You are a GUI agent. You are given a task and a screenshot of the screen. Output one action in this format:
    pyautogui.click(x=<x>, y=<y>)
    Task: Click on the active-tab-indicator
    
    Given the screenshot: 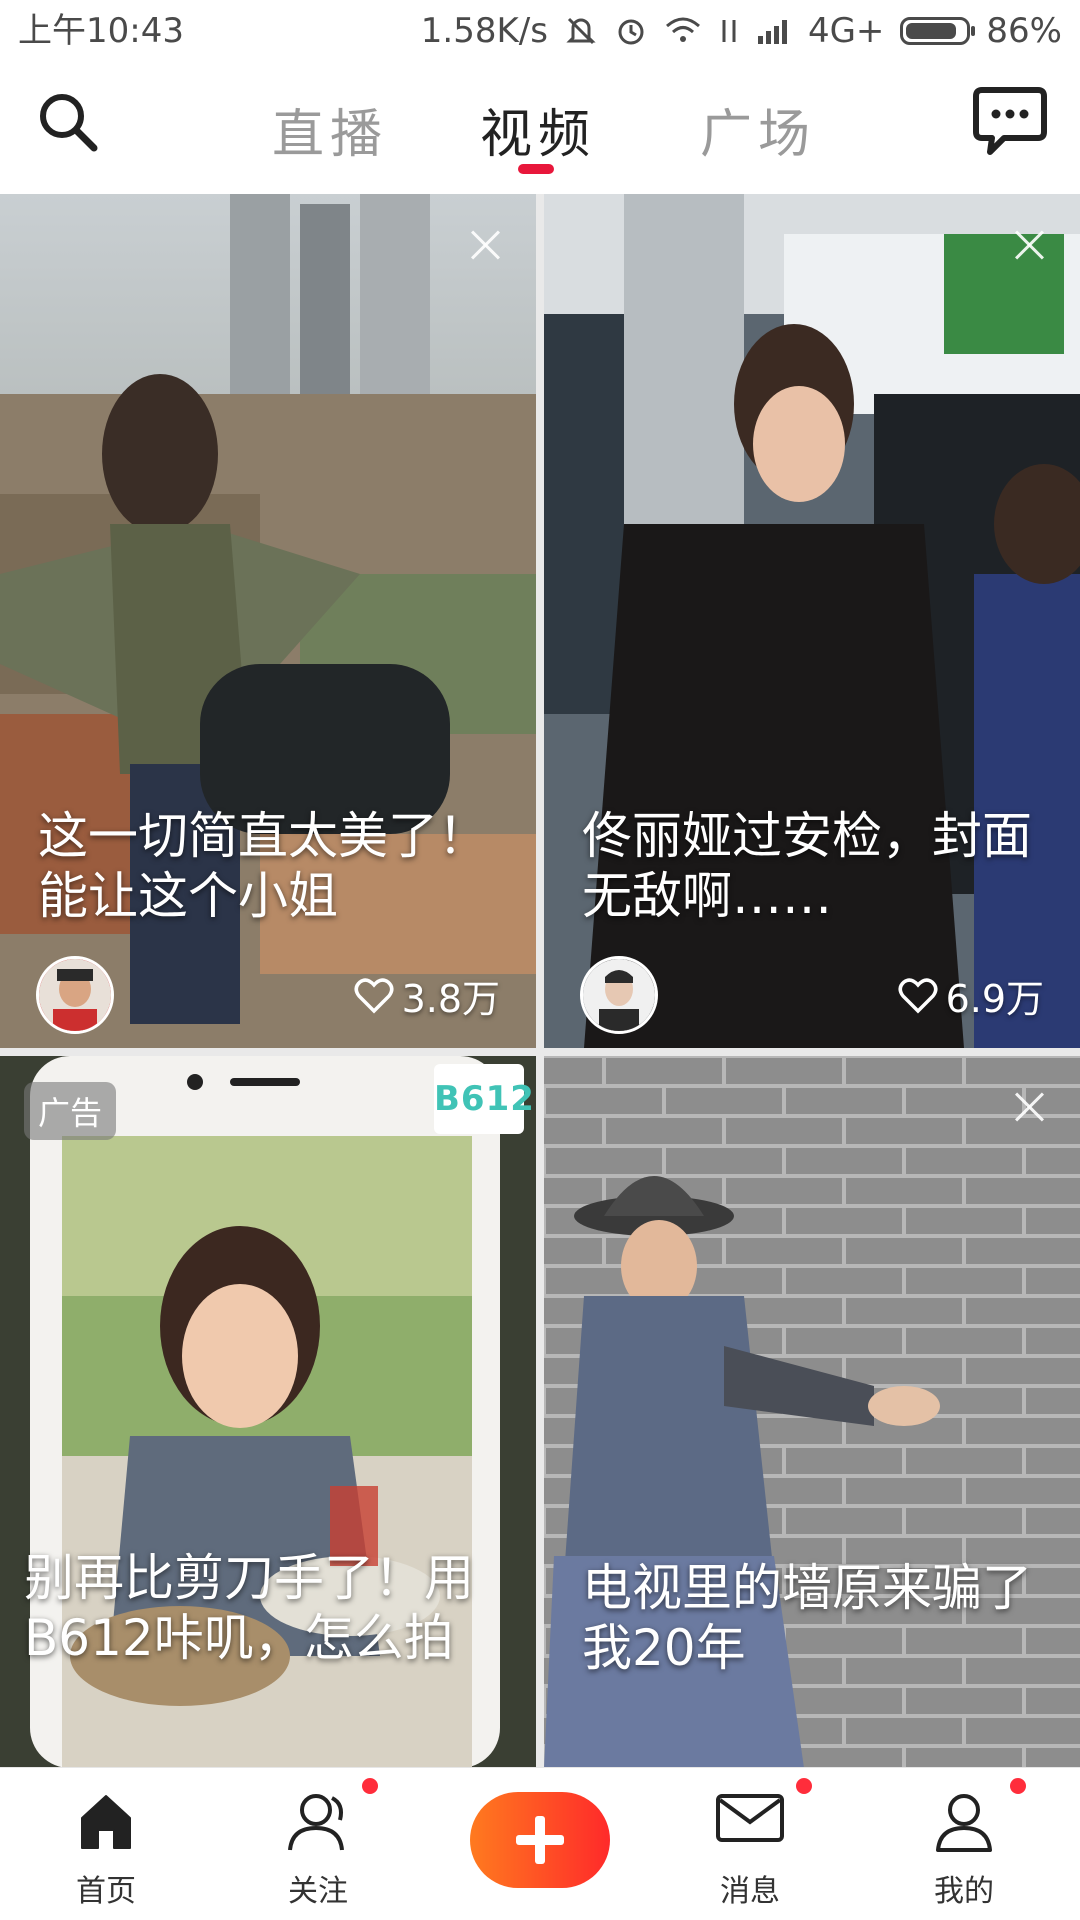 What is the action you would take?
    pyautogui.click(x=536, y=169)
    